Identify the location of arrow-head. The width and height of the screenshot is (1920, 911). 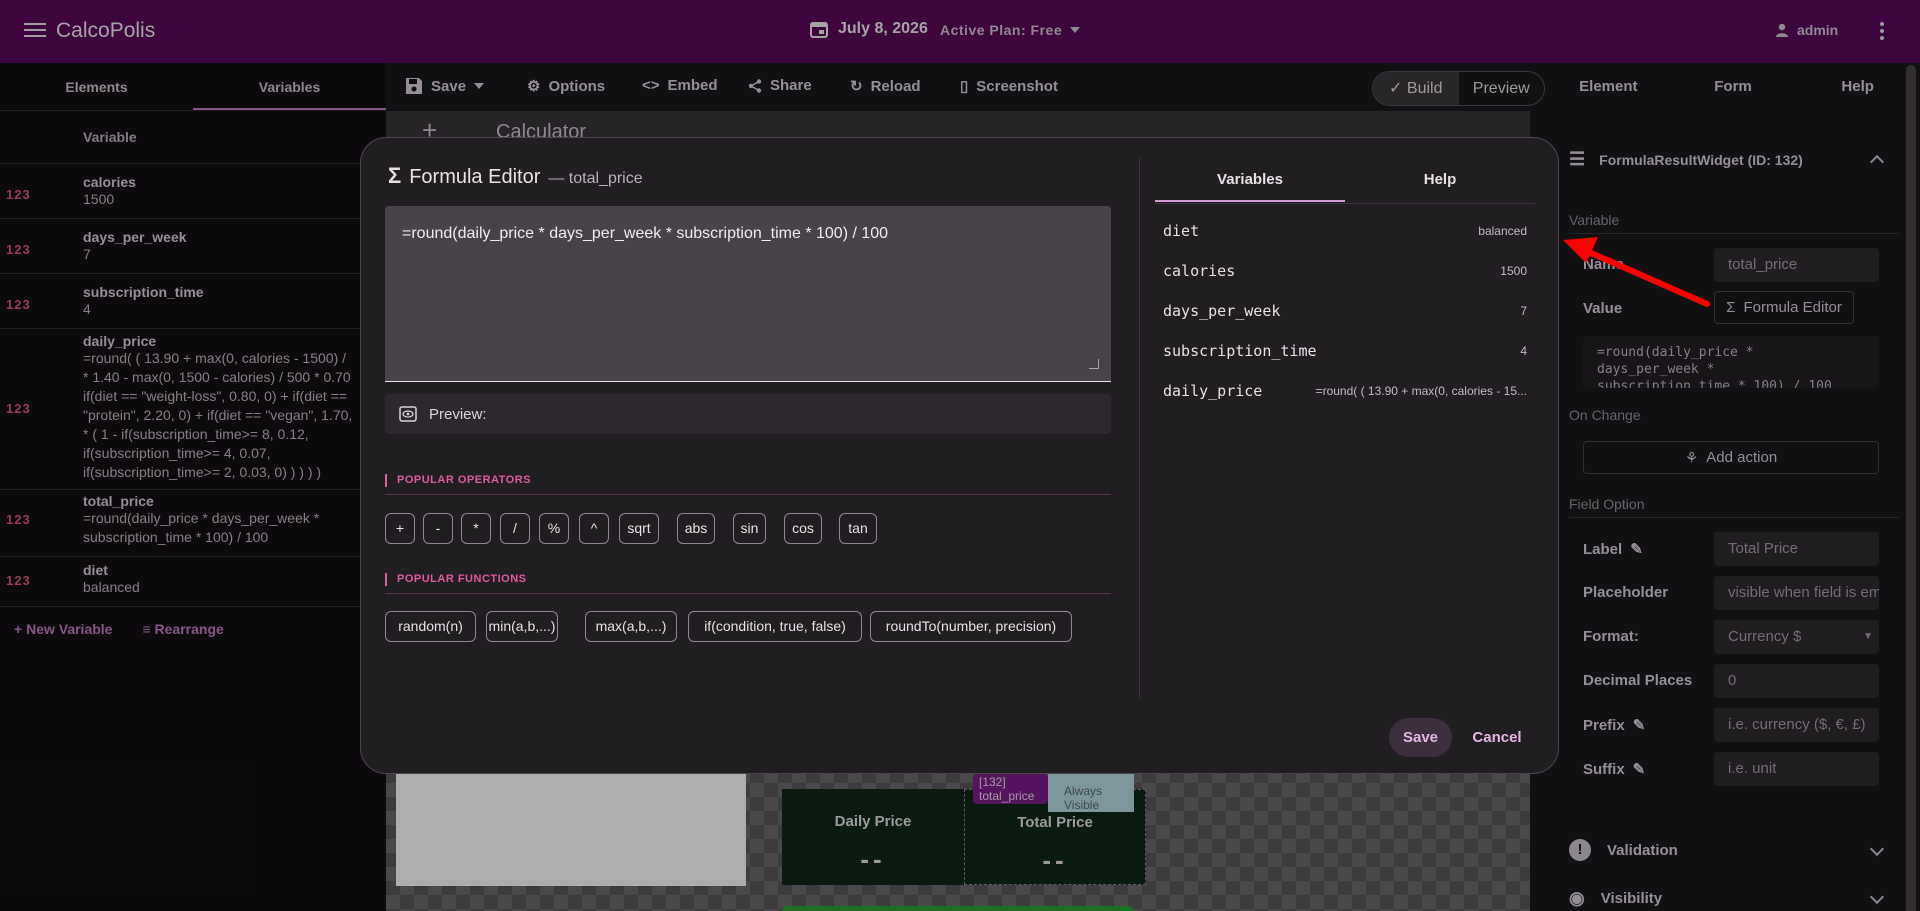
(1580, 250).